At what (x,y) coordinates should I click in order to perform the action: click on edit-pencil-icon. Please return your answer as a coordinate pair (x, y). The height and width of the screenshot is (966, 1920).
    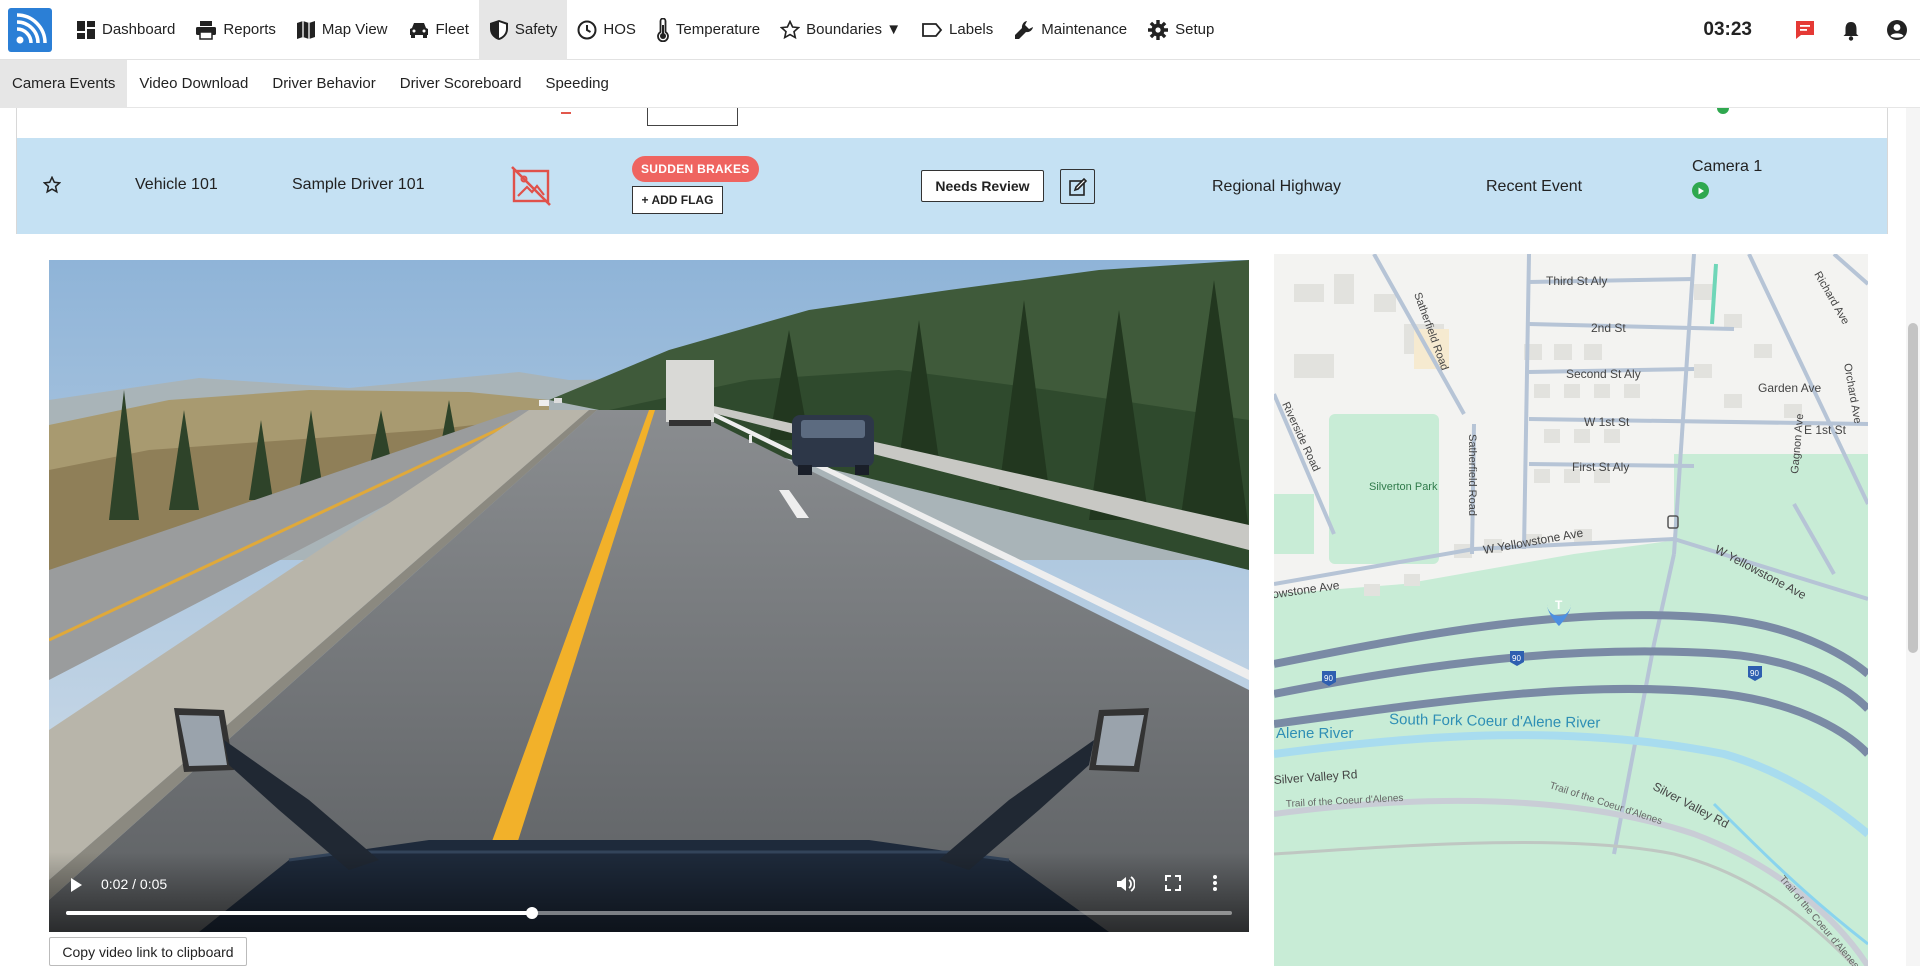
    Looking at the image, I should click on (1077, 186).